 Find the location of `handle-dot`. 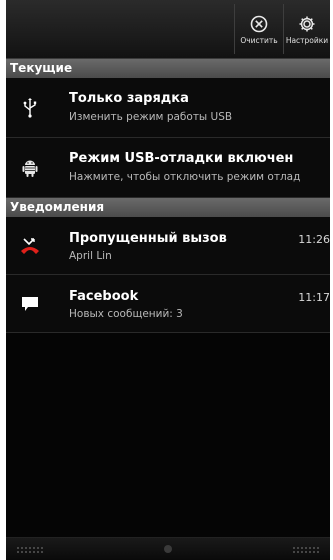

handle-dot is located at coordinates (168, 549).